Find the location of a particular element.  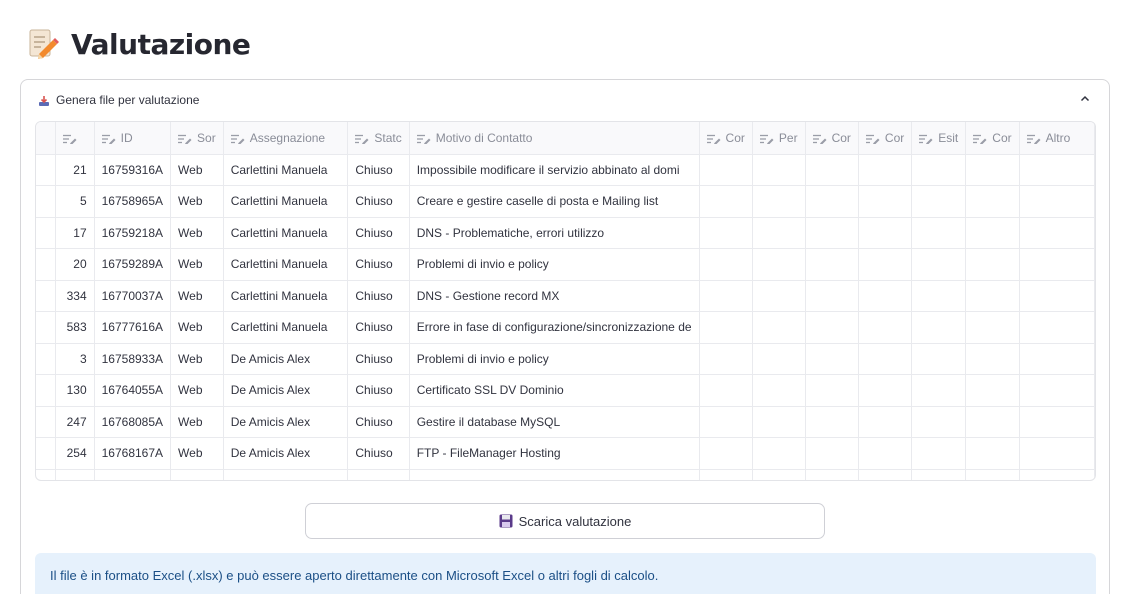

table-cell-id: 16777616A is located at coordinates (133, 327).